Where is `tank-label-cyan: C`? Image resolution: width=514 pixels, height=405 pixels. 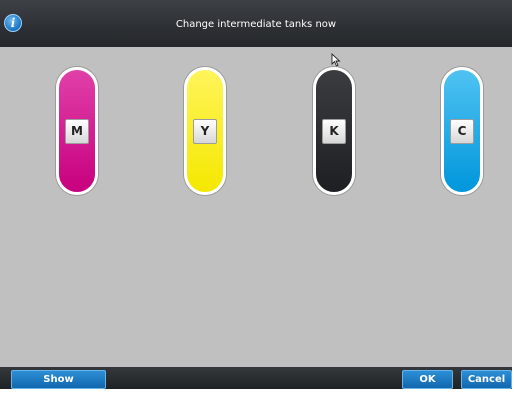
tank-label-cyan: C is located at coordinates (462, 131).